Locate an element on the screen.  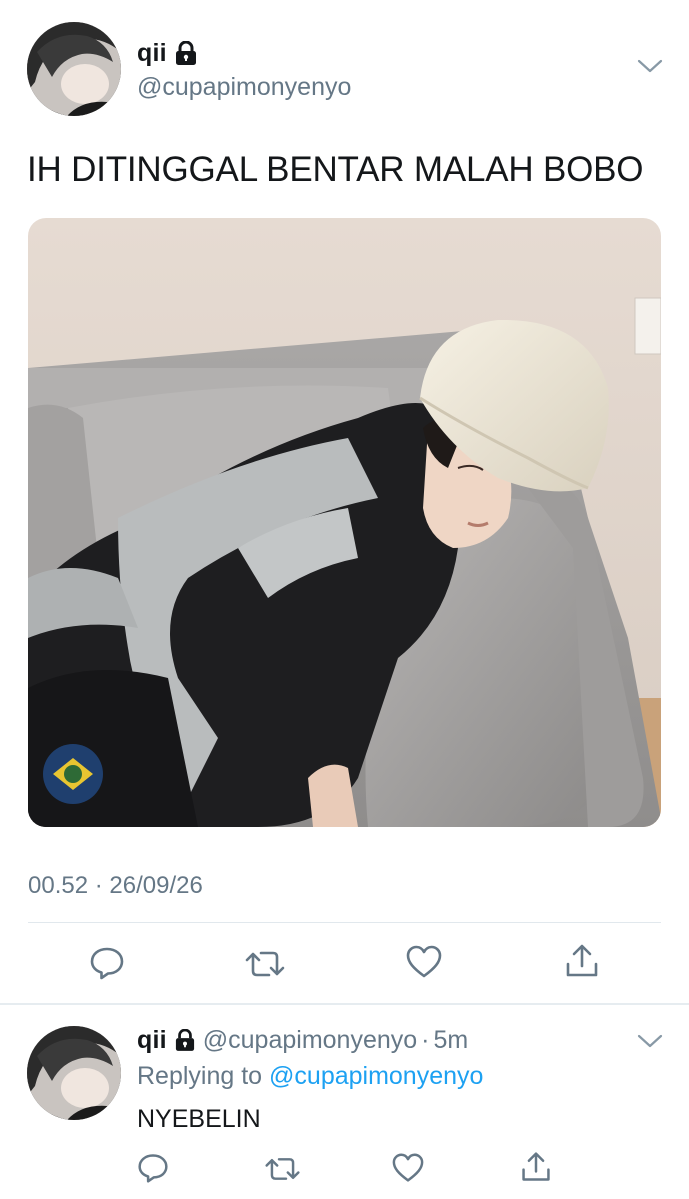
reply-text: NYEBELIN is located at coordinates (199, 1119).